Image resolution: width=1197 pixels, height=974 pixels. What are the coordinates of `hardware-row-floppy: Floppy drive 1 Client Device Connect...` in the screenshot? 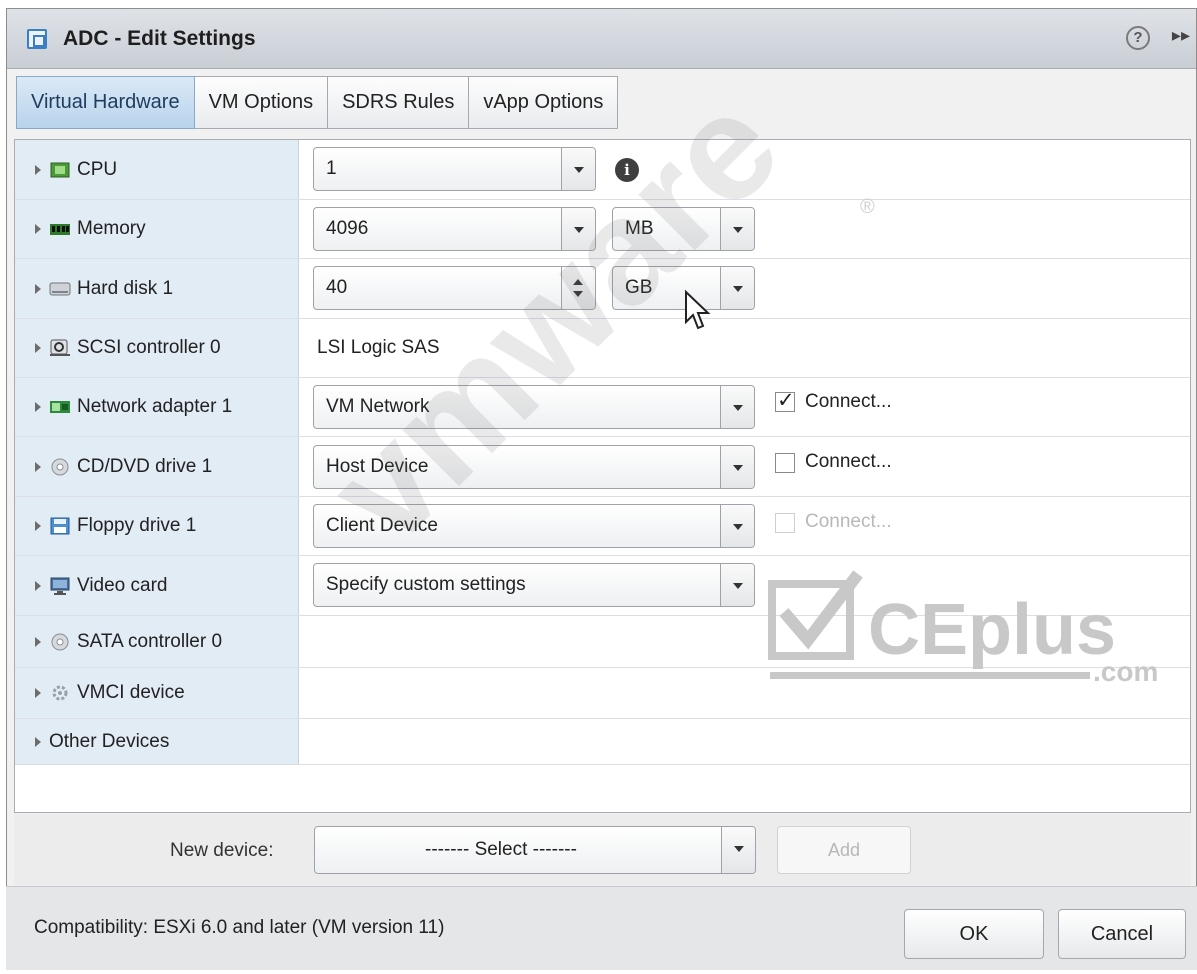 It's located at (602, 526).